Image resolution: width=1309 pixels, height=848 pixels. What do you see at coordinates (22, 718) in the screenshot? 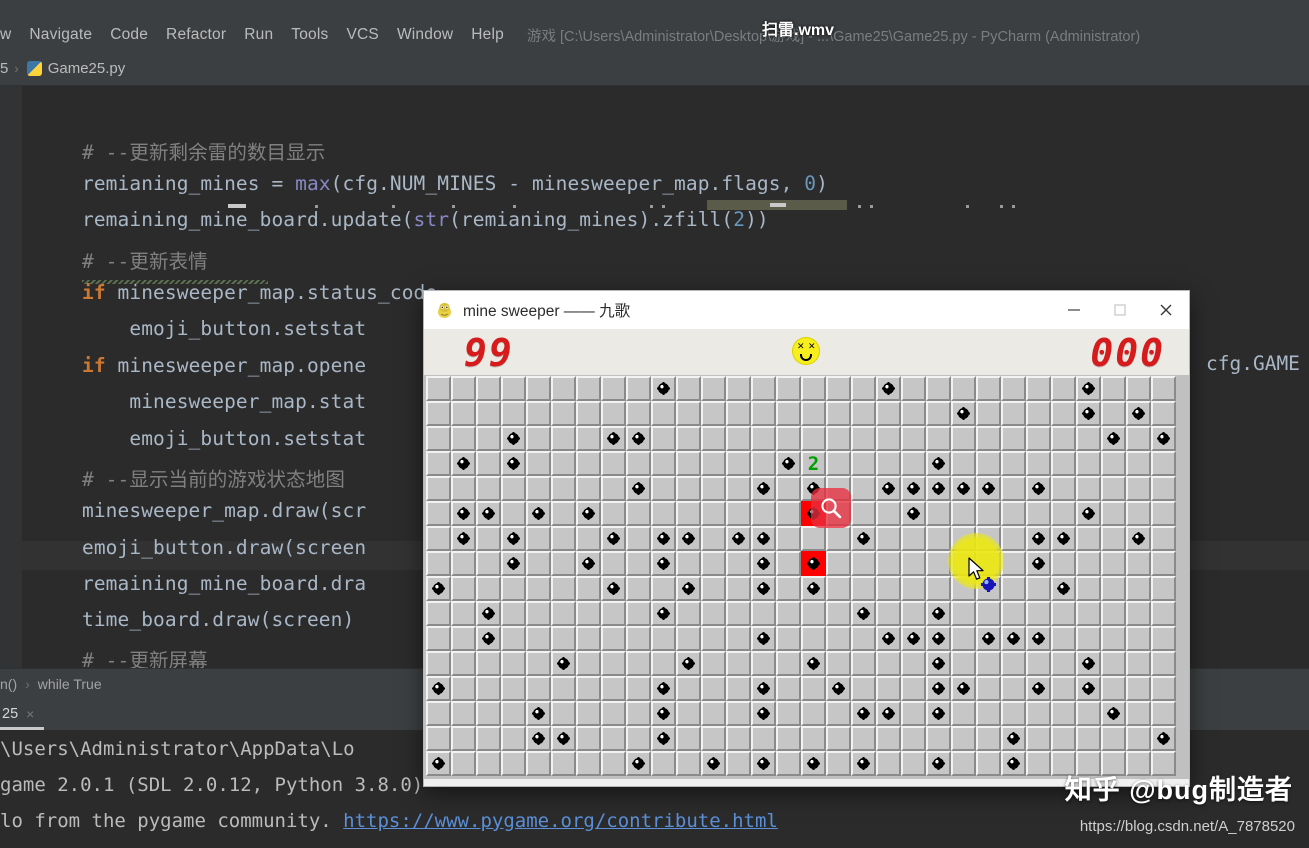
I see `run-tab-active: 25 ×` at bounding box center [22, 718].